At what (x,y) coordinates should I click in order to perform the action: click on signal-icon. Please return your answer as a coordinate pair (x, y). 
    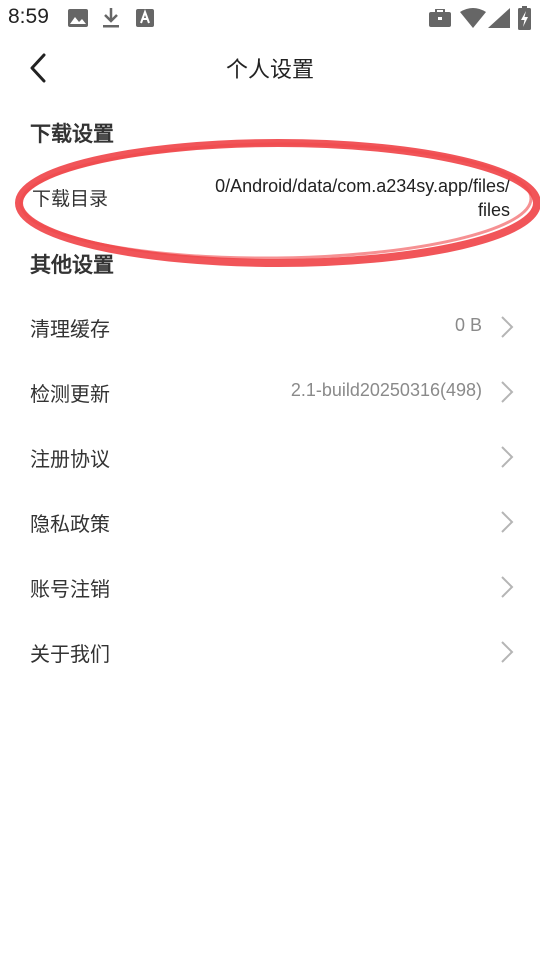
    Looking at the image, I should click on (499, 18).